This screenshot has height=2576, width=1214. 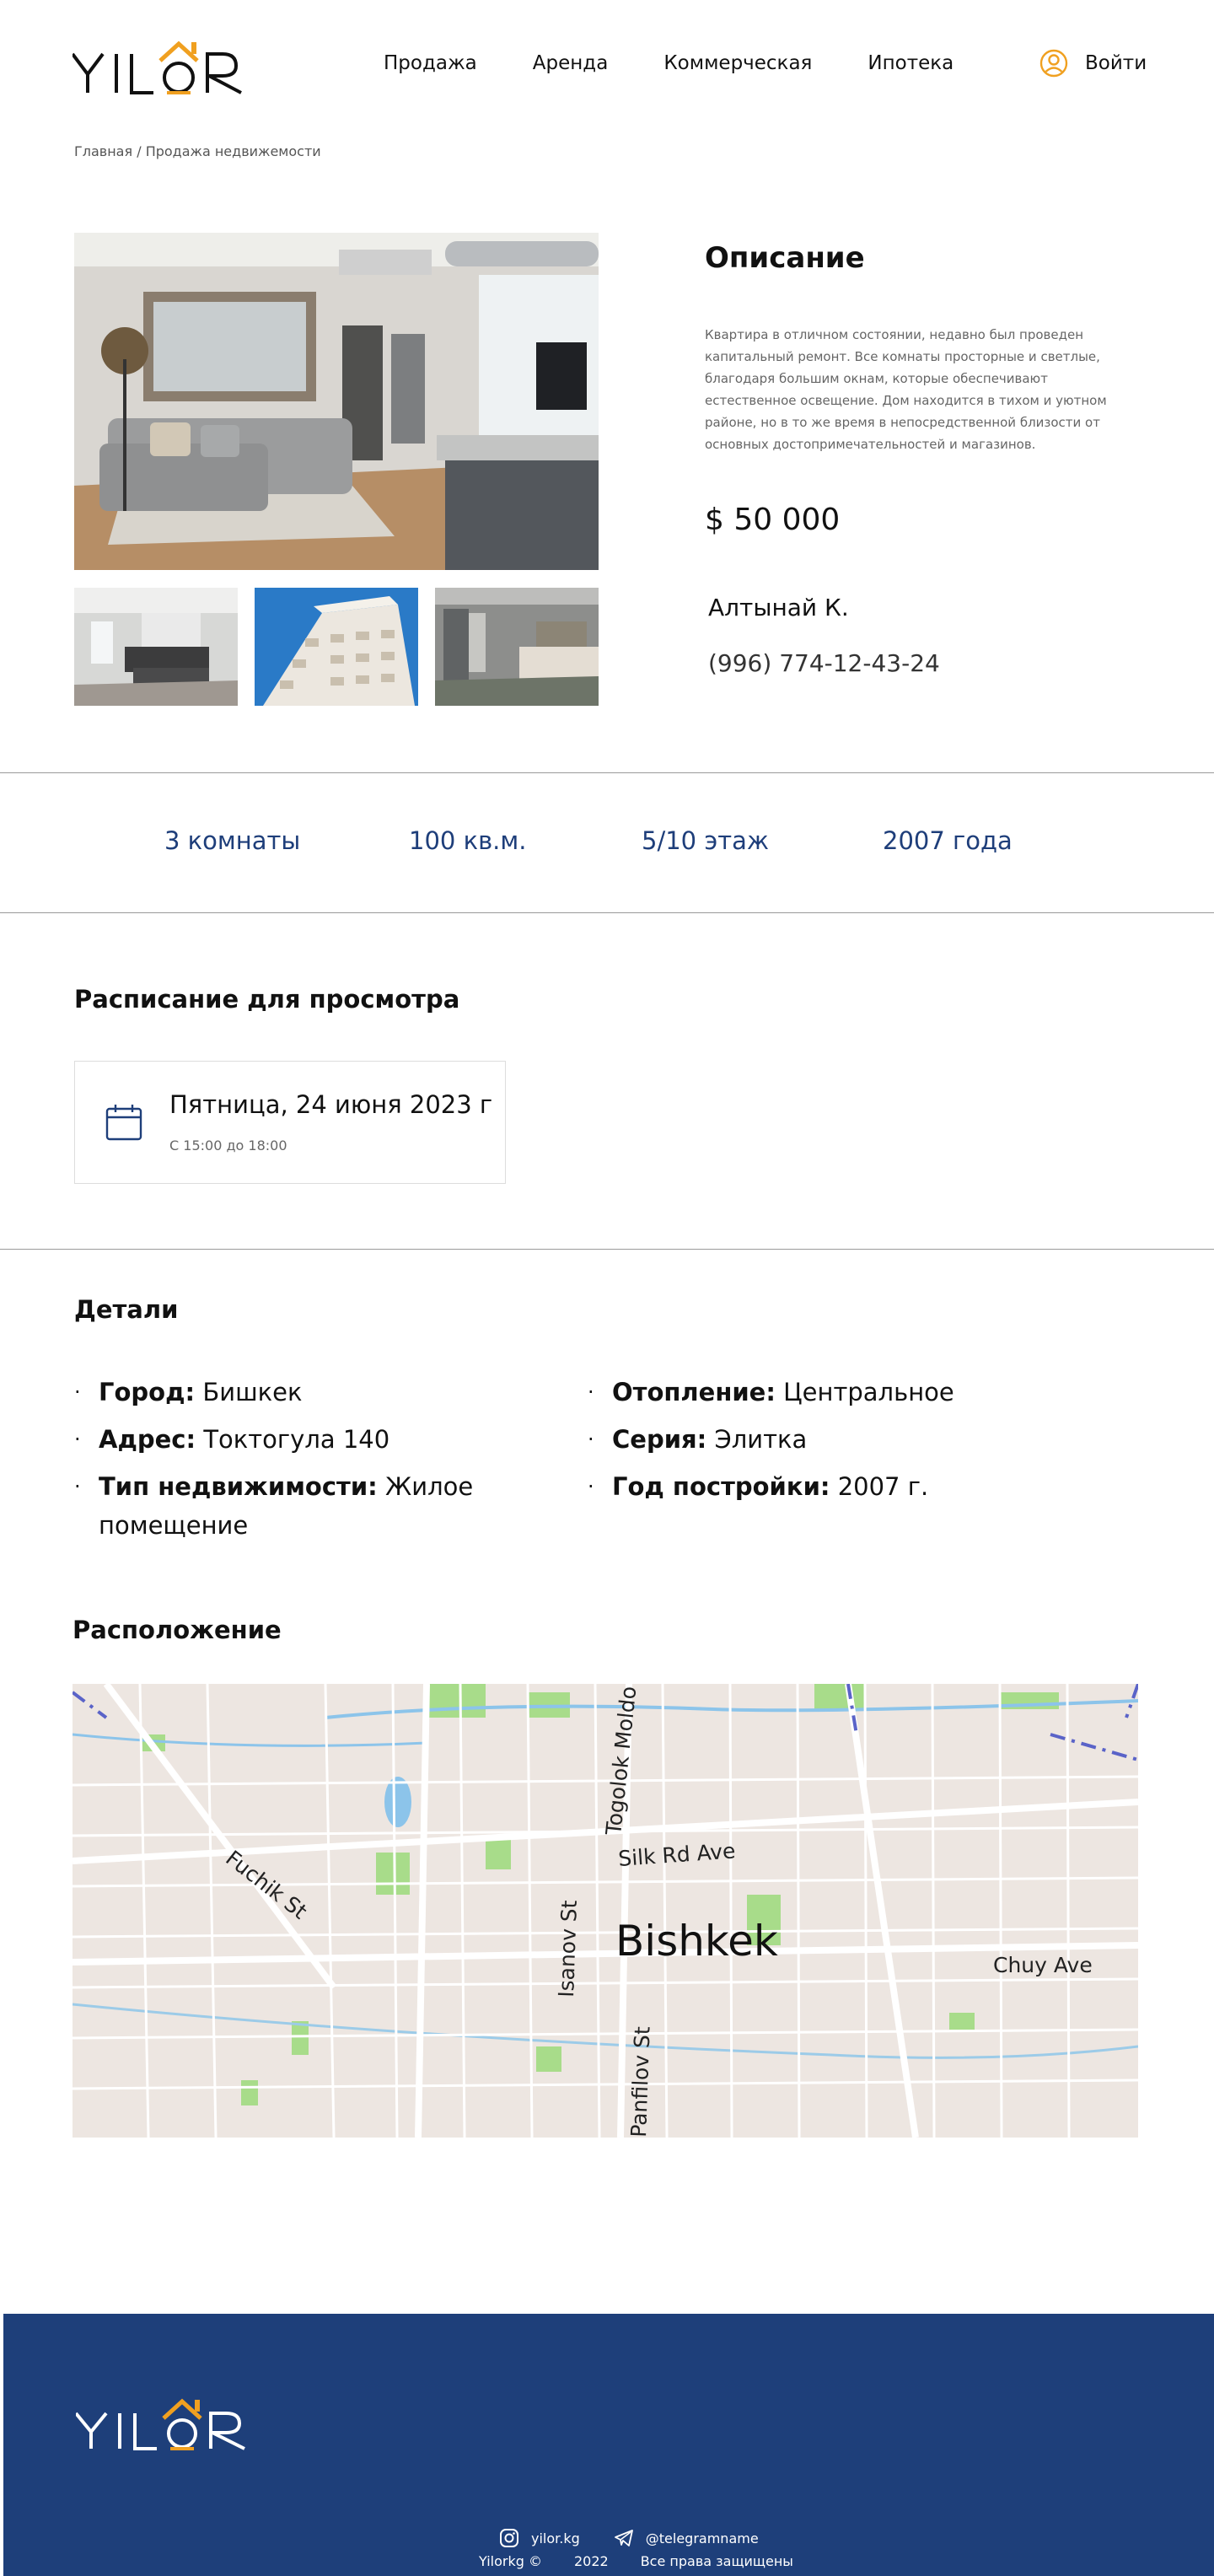 I want to click on nav-item-sale: Продажа, so click(x=430, y=63).